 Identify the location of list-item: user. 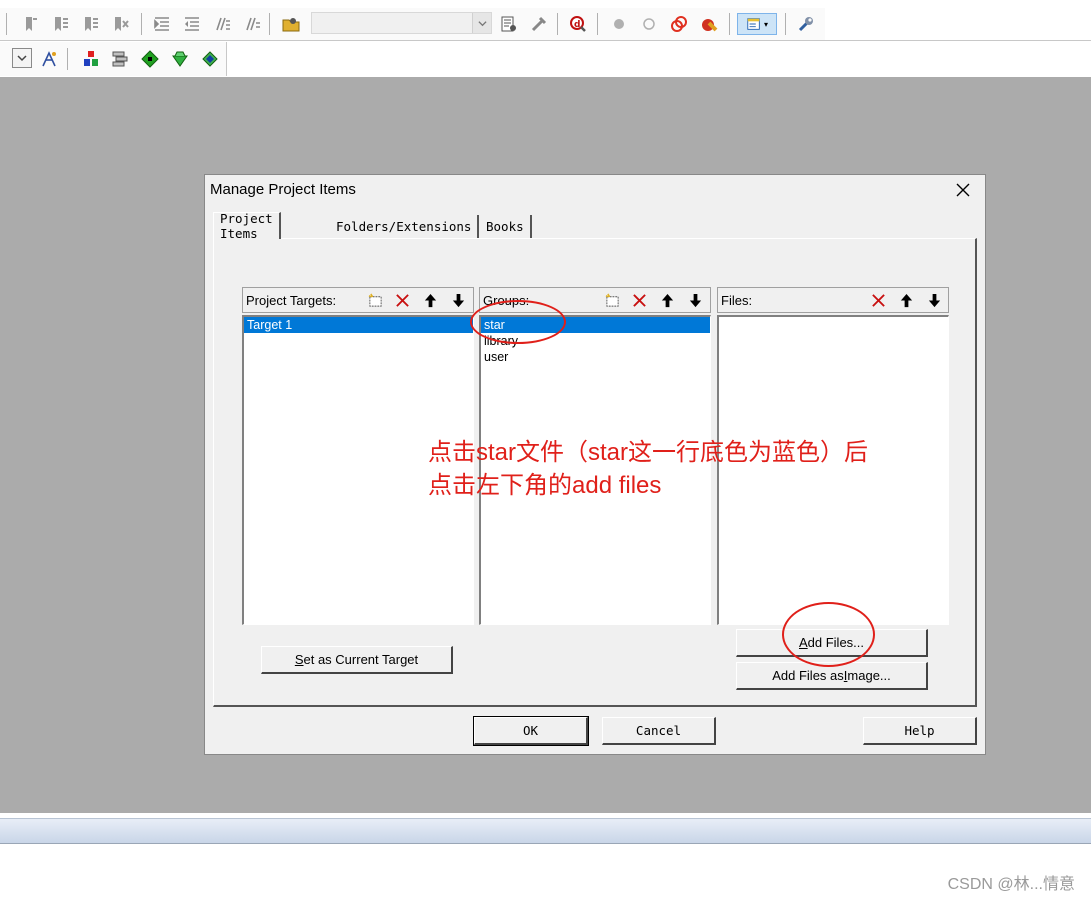
(595, 357).